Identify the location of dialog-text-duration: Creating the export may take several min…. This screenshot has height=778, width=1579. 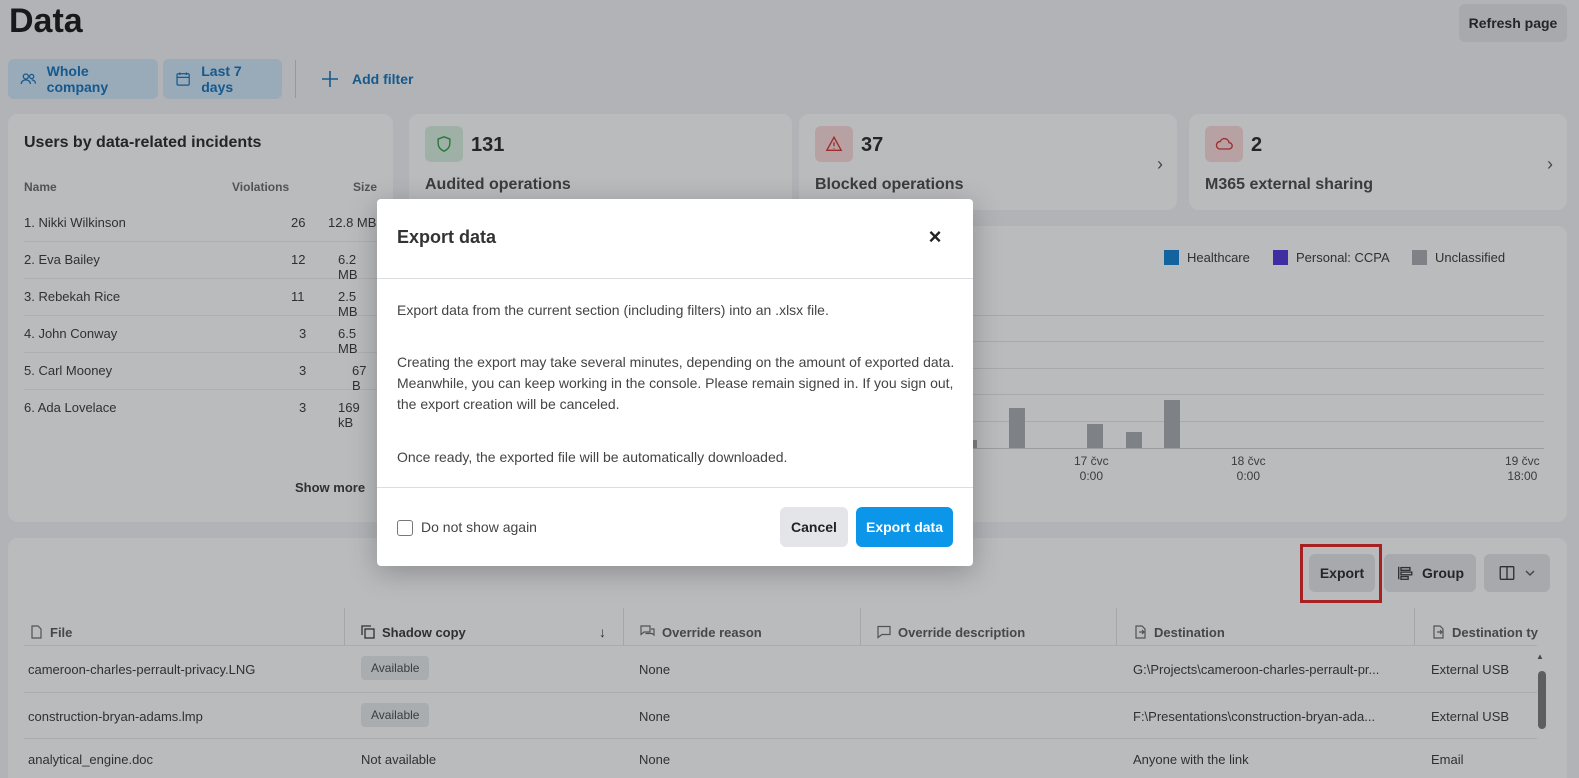
(676, 383).